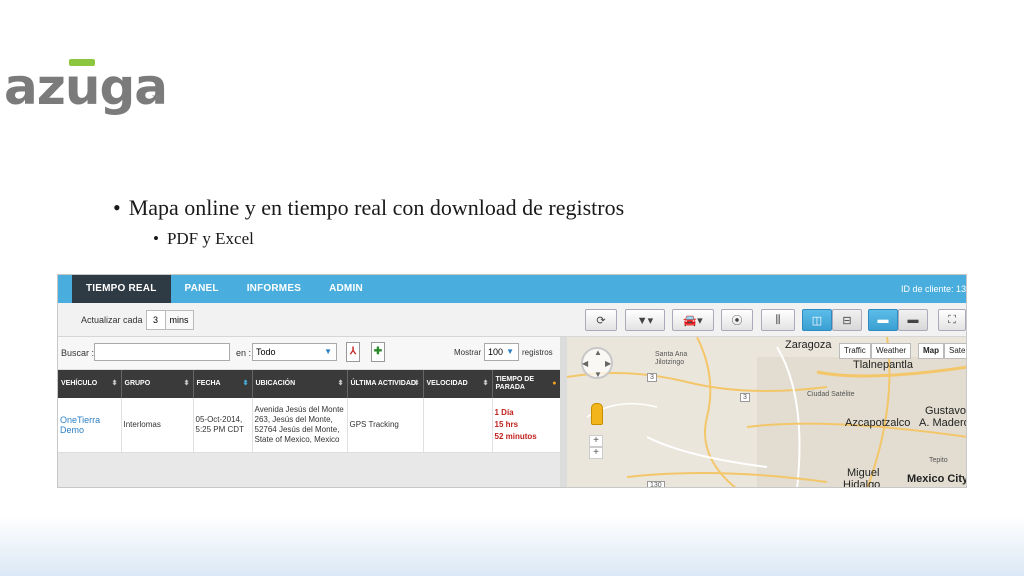 The width and height of the screenshot is (1024, 576). I want to click on search-label: Buscar :, so click(78, 353).